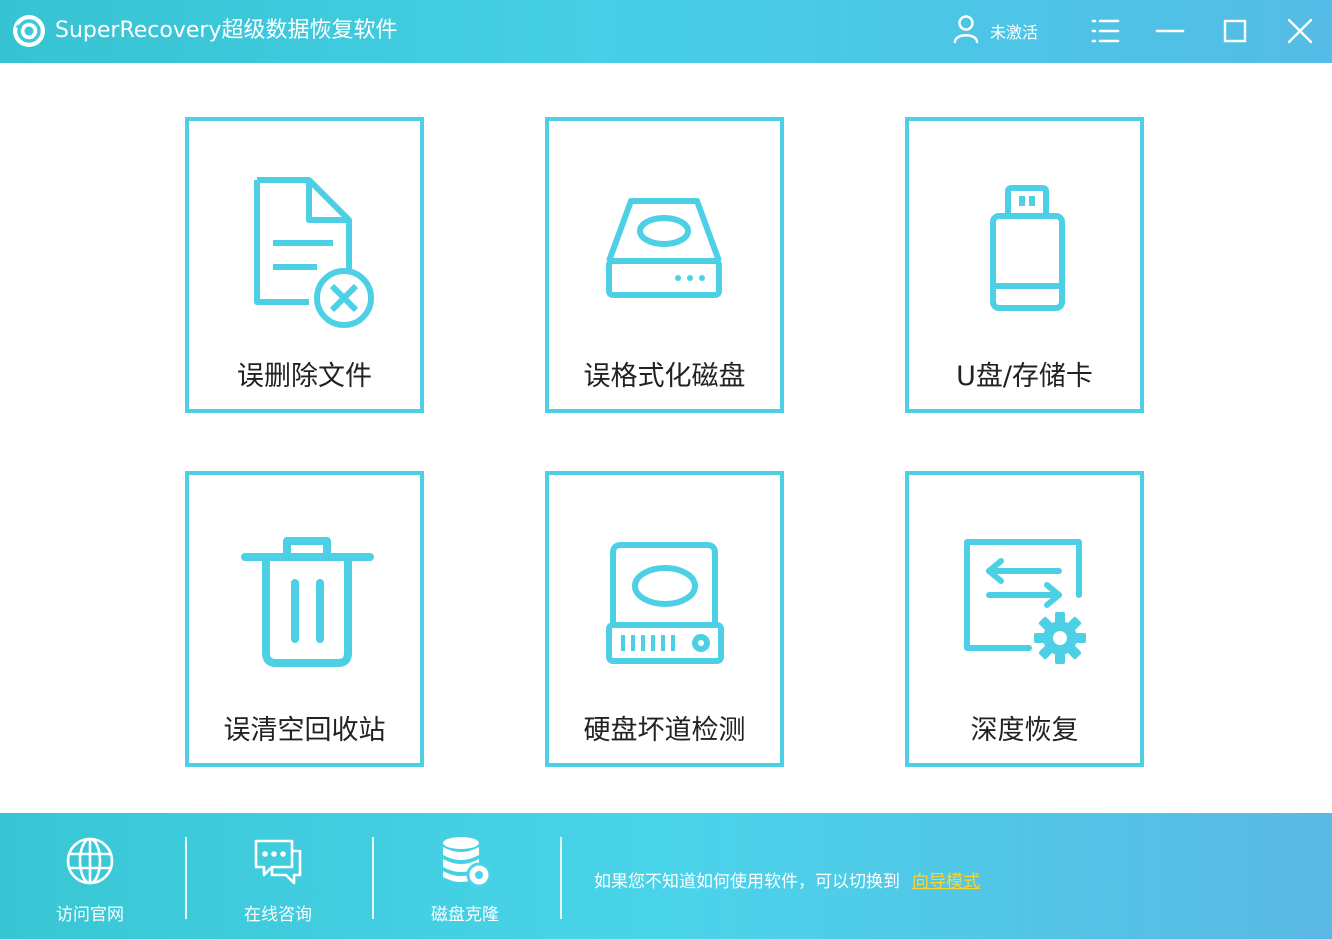  I want to click on online-consult-button: 在线咨询, so click(278, 876).